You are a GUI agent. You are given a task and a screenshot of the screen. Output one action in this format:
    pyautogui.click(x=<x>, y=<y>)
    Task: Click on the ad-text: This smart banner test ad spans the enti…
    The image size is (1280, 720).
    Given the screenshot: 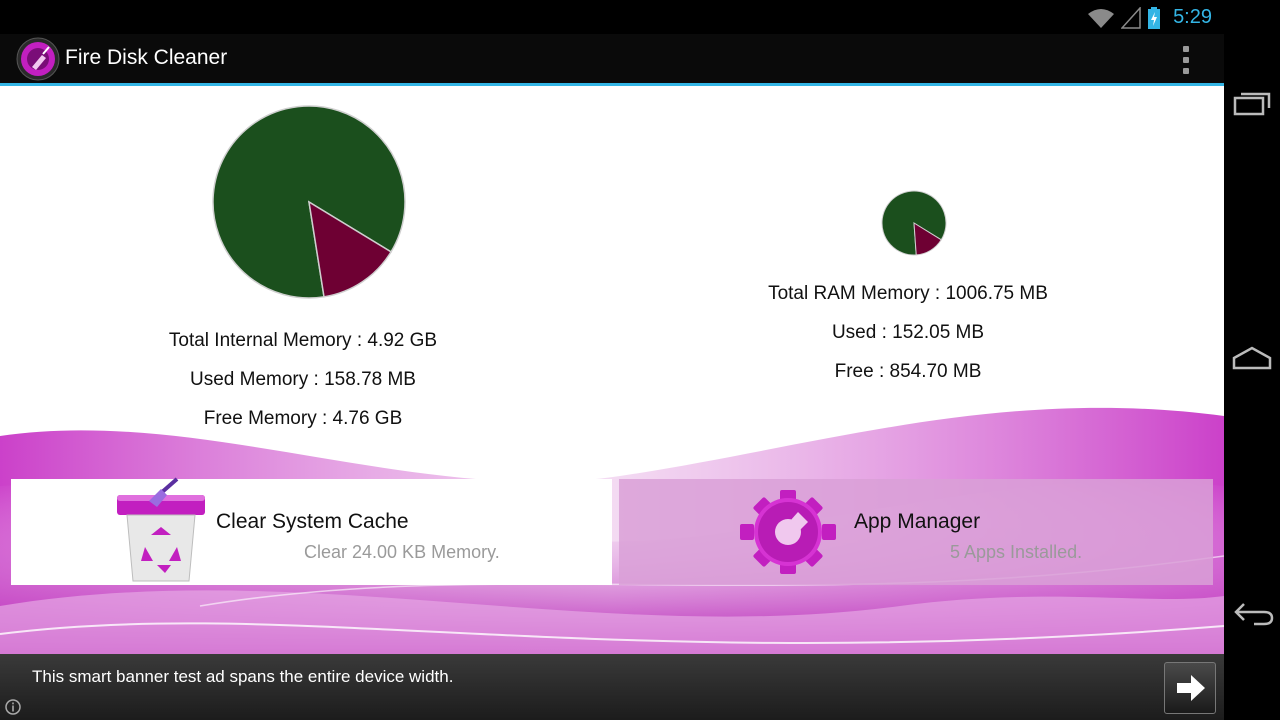 What is the action you would take?
    pyautogui.click(x=243, y=676)
    